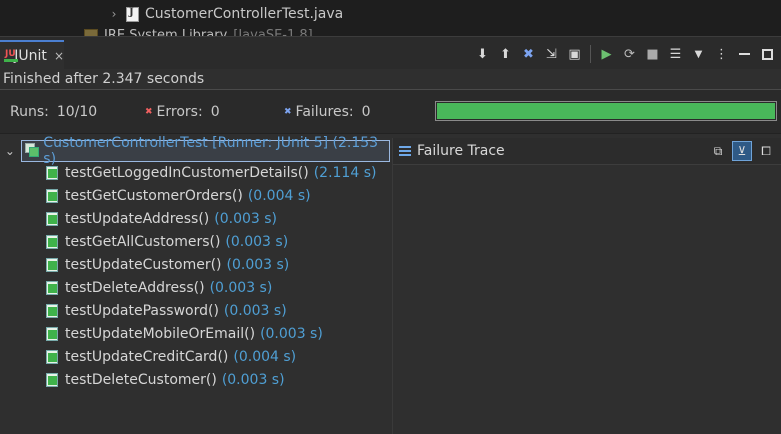 The image size is (781, 434). I want to click on maximize-icon, so click(767, 54).